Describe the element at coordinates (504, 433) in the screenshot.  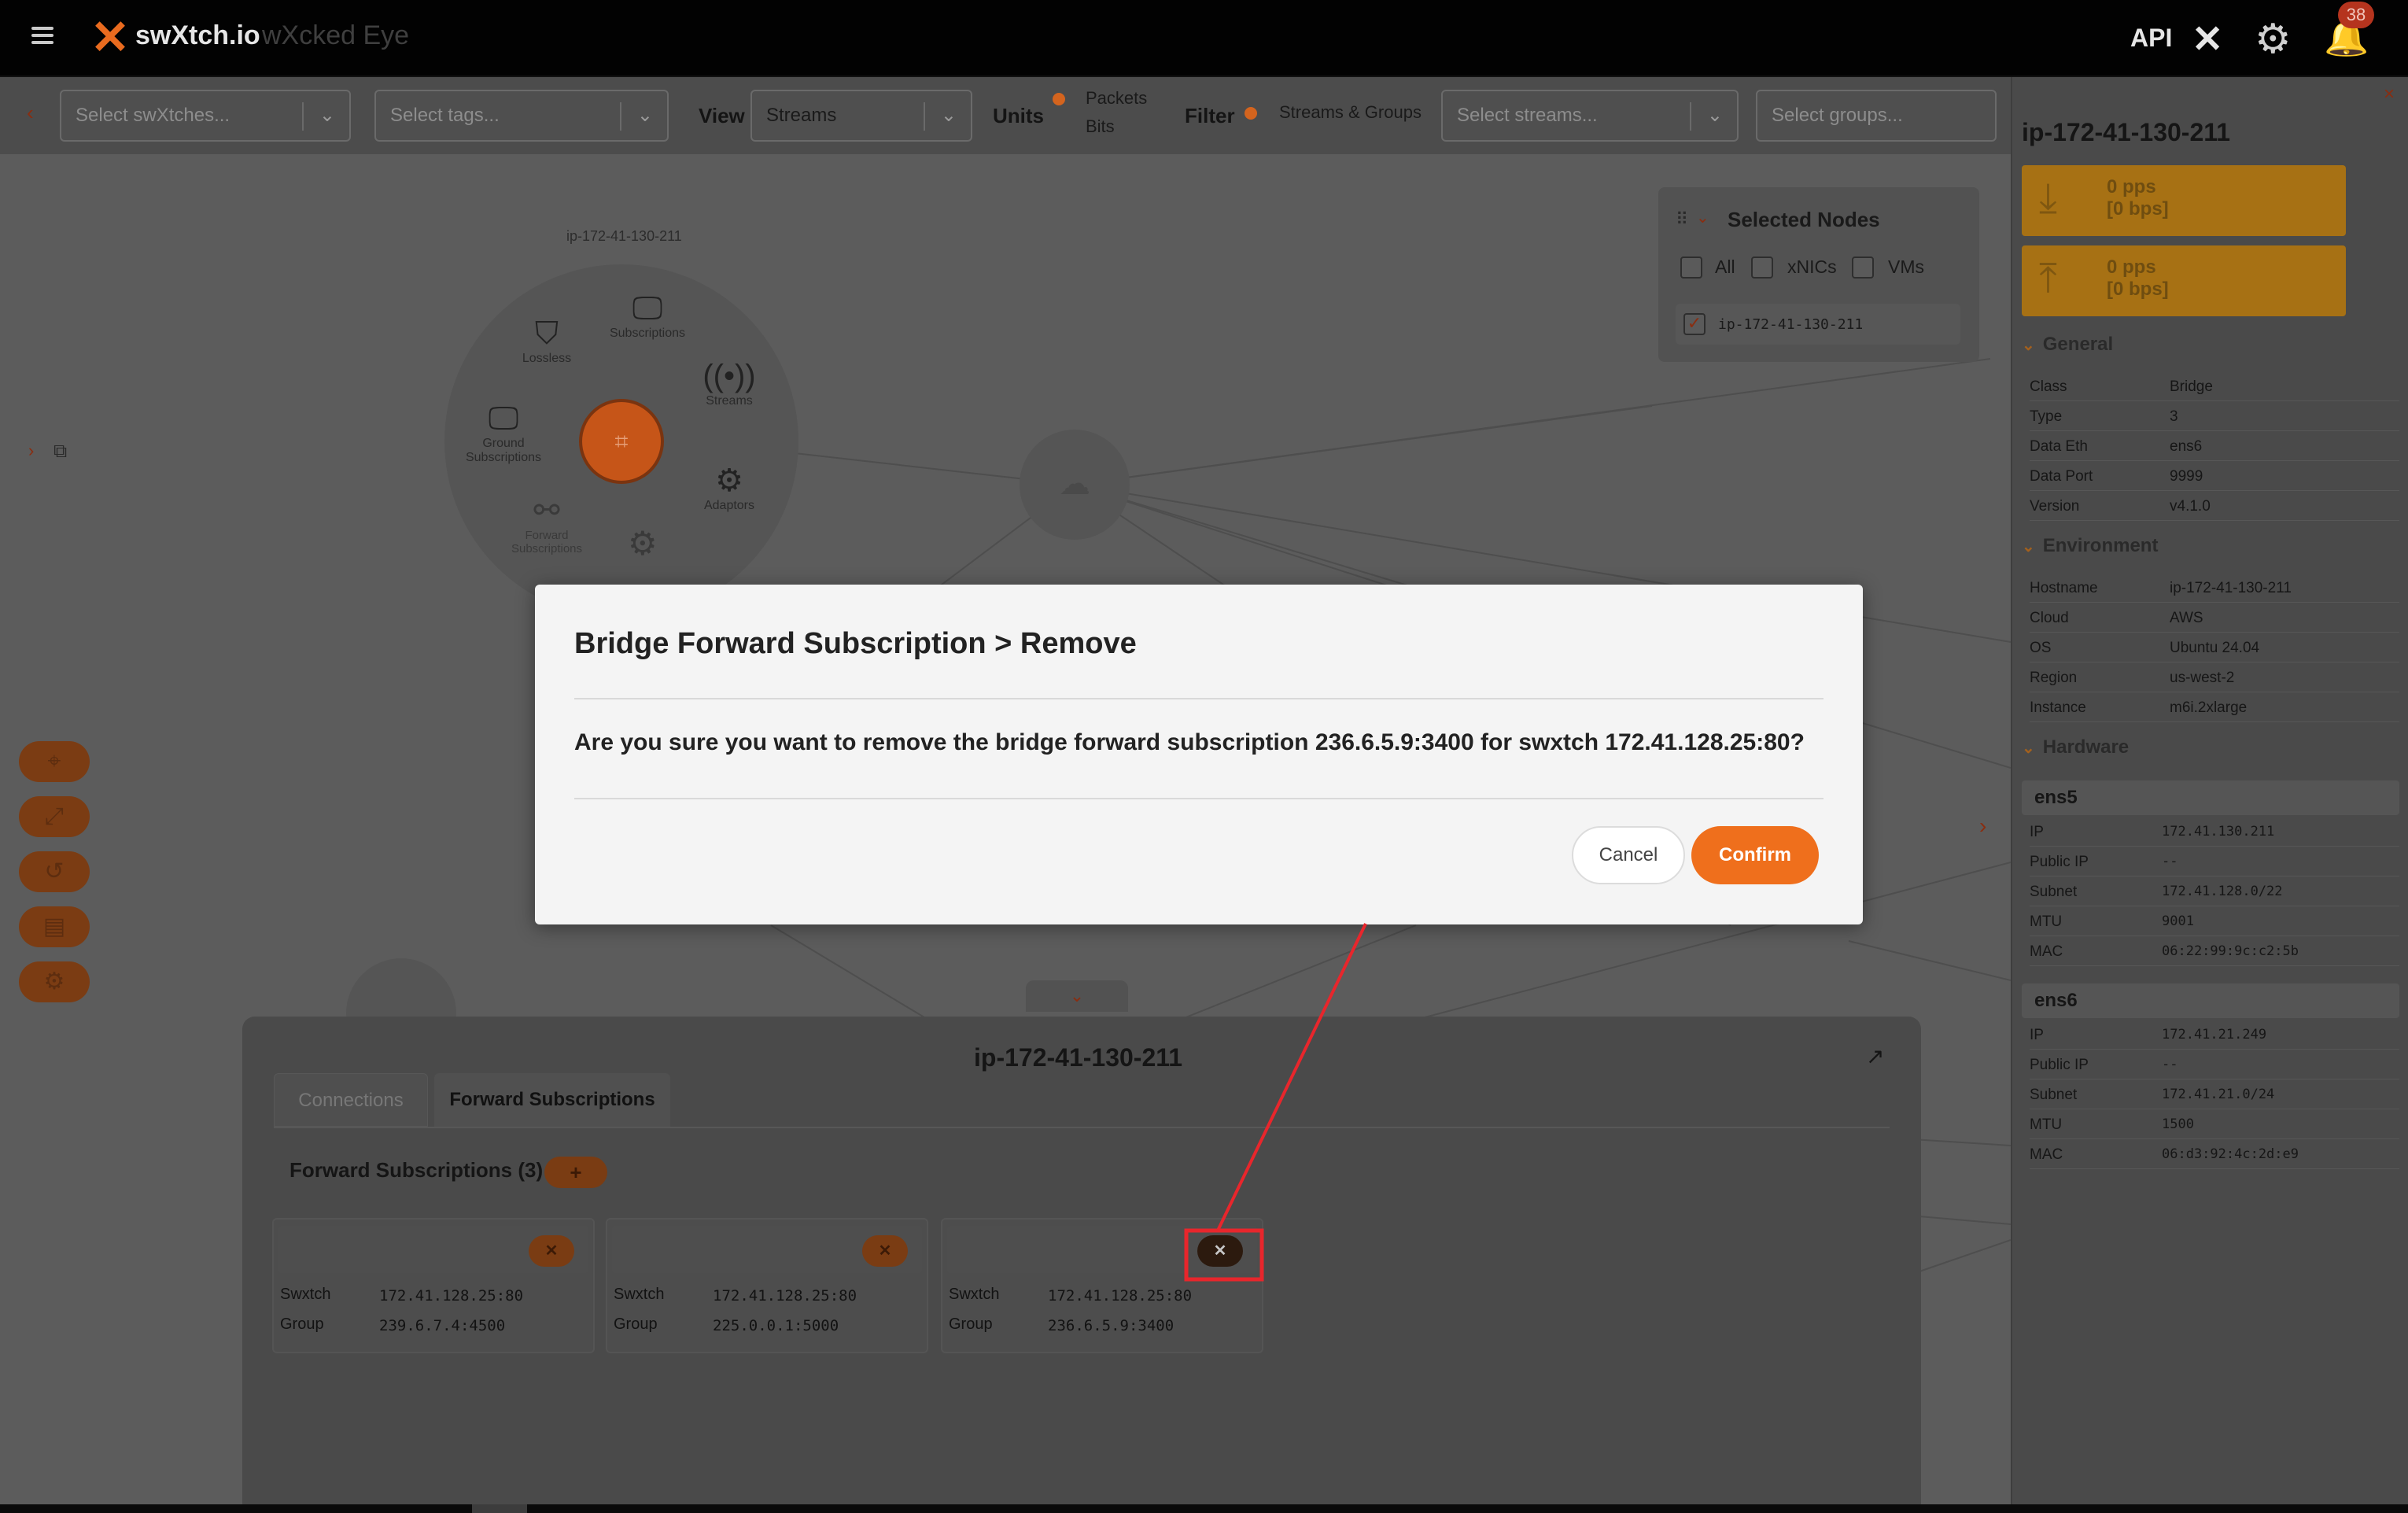
I see `radial-item-ground-subscriptions: 🖵 Ground Subscriptions` at that location.